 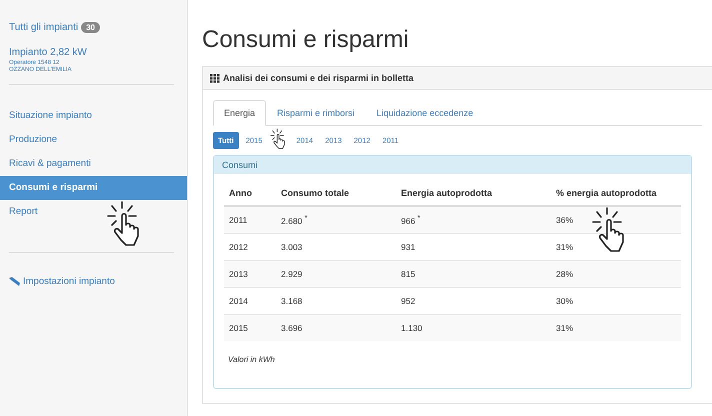 I want to click on panel-title: Analisi dei consumi e dei risparmi in bolletta, so click(x=318, y=78).